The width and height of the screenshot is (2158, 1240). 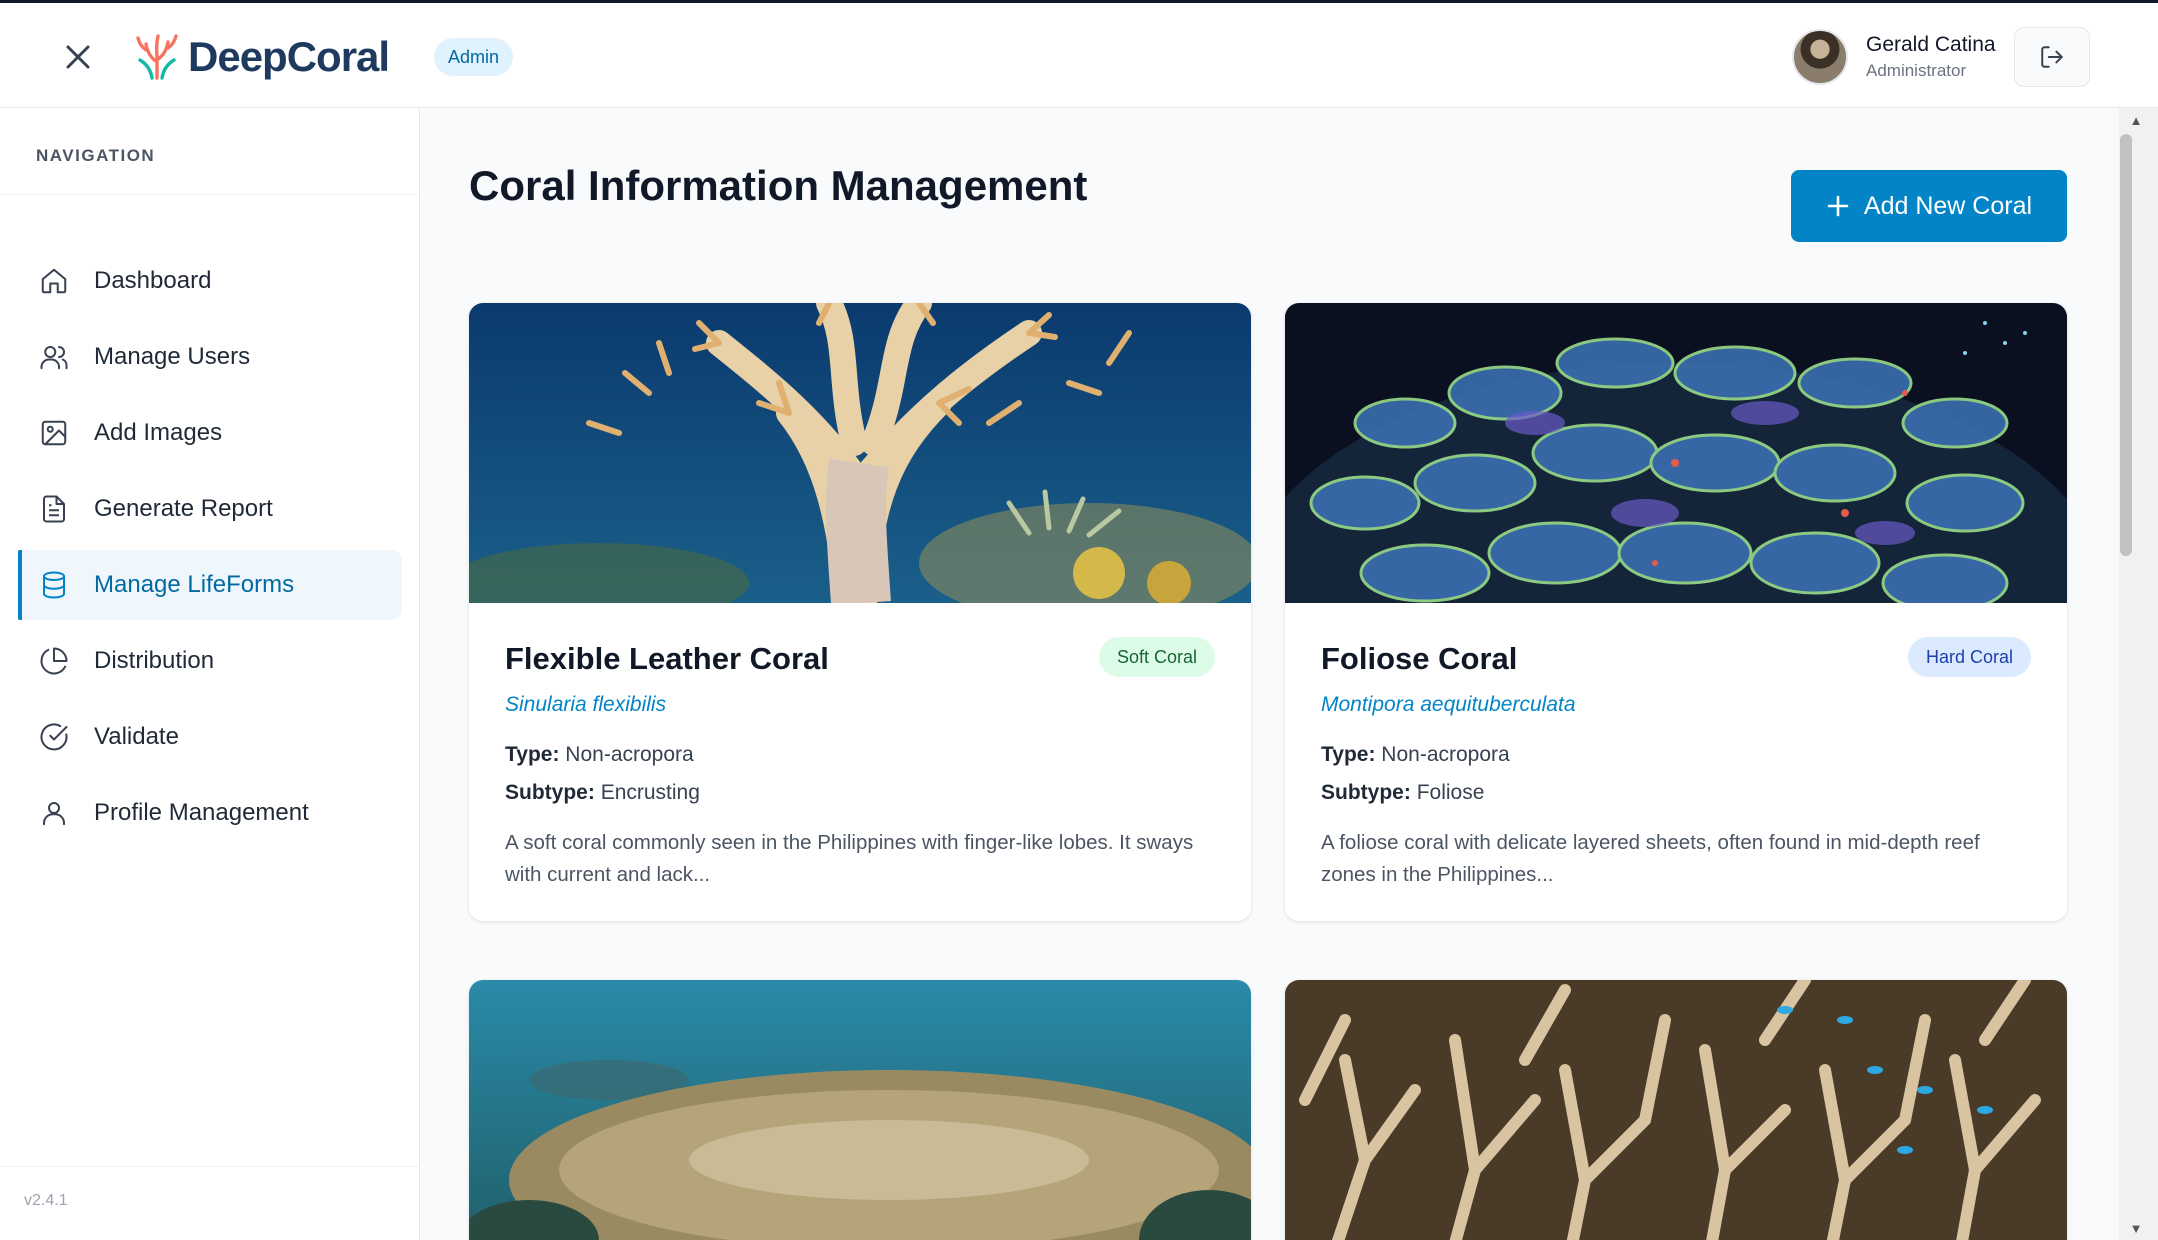 What do you see at coordinates (201, 812) in the screenshot?
I see `sidebar-item-label: Profile Management` at bounding box center [201, 812].